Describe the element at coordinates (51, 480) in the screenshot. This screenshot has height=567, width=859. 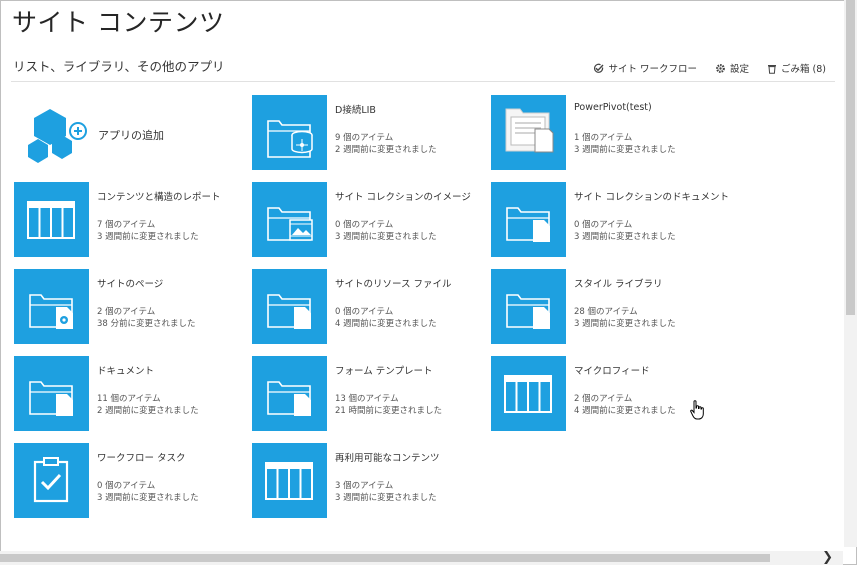
I see `task-list-icon` at that location.